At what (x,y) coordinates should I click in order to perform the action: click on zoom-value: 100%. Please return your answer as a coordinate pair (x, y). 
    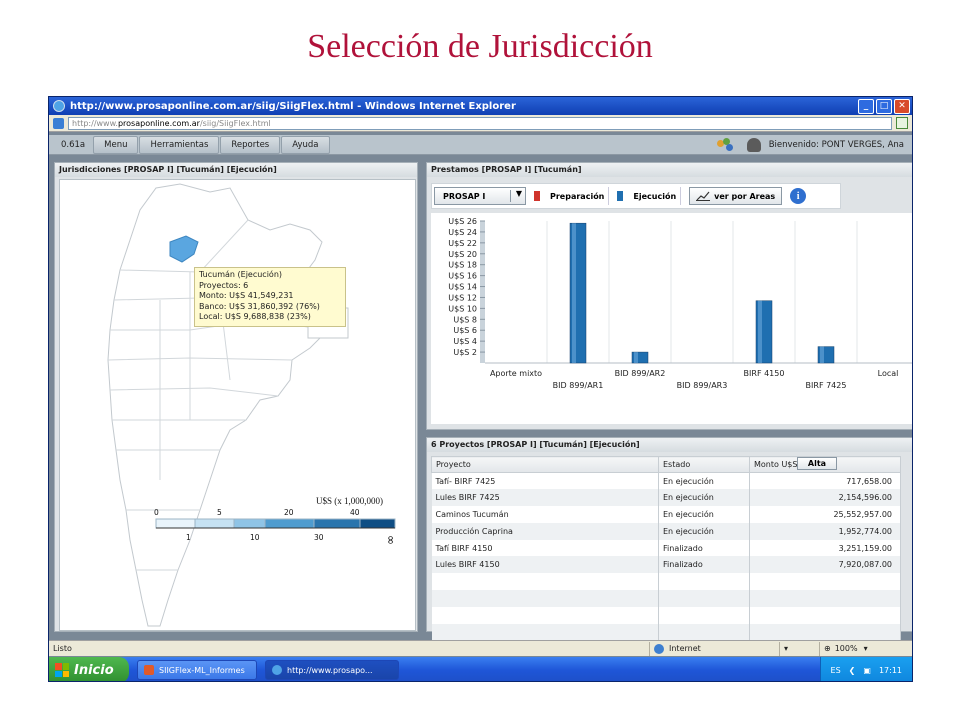
    Looking at the image, I should click on (846, 648).